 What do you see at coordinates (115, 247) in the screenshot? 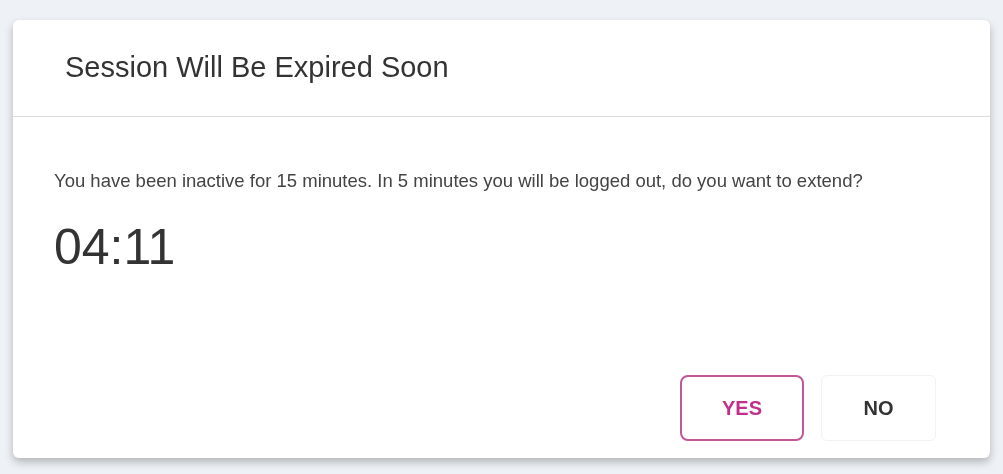
I see `countdown-timer: 04:11` at bounding box center [115, 247].